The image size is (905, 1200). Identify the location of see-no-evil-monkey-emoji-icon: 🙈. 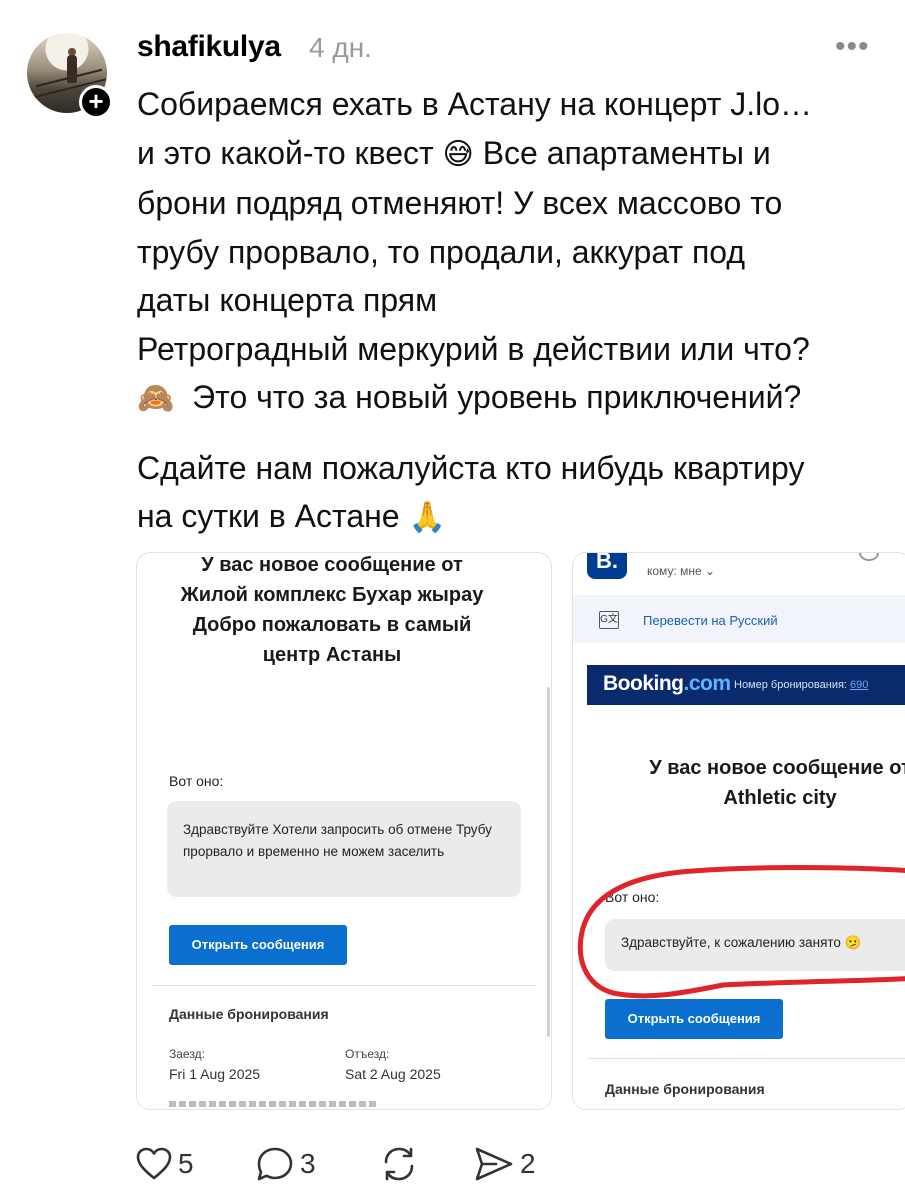
(156, 398).